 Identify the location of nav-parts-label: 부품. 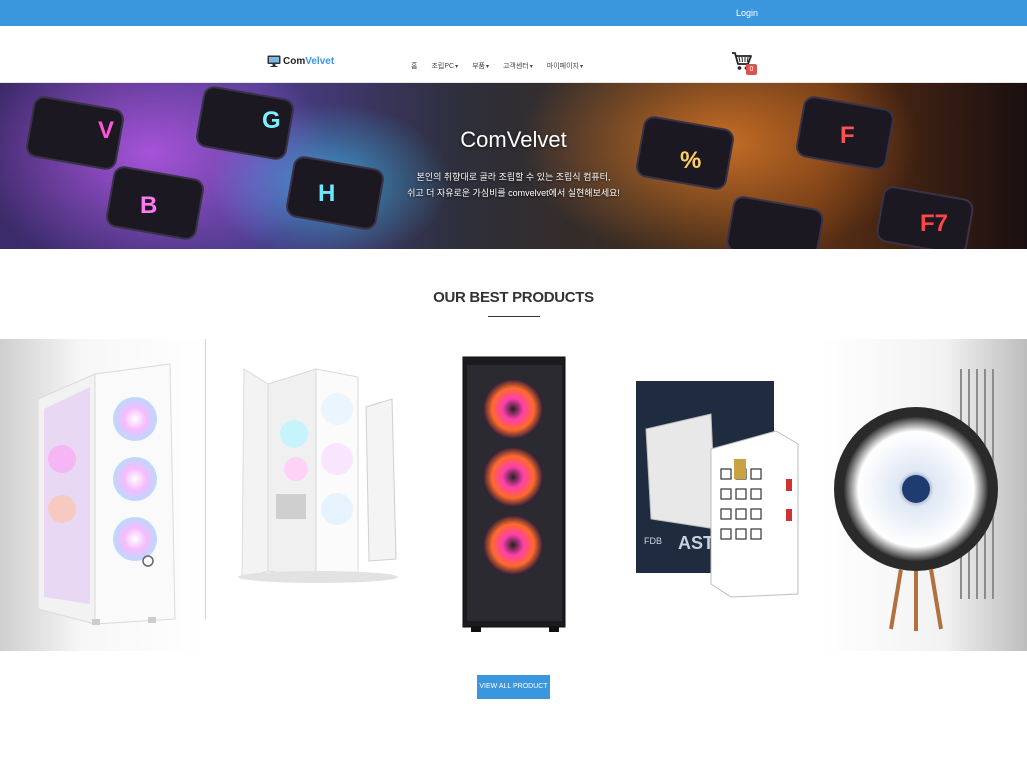
(478, 66).